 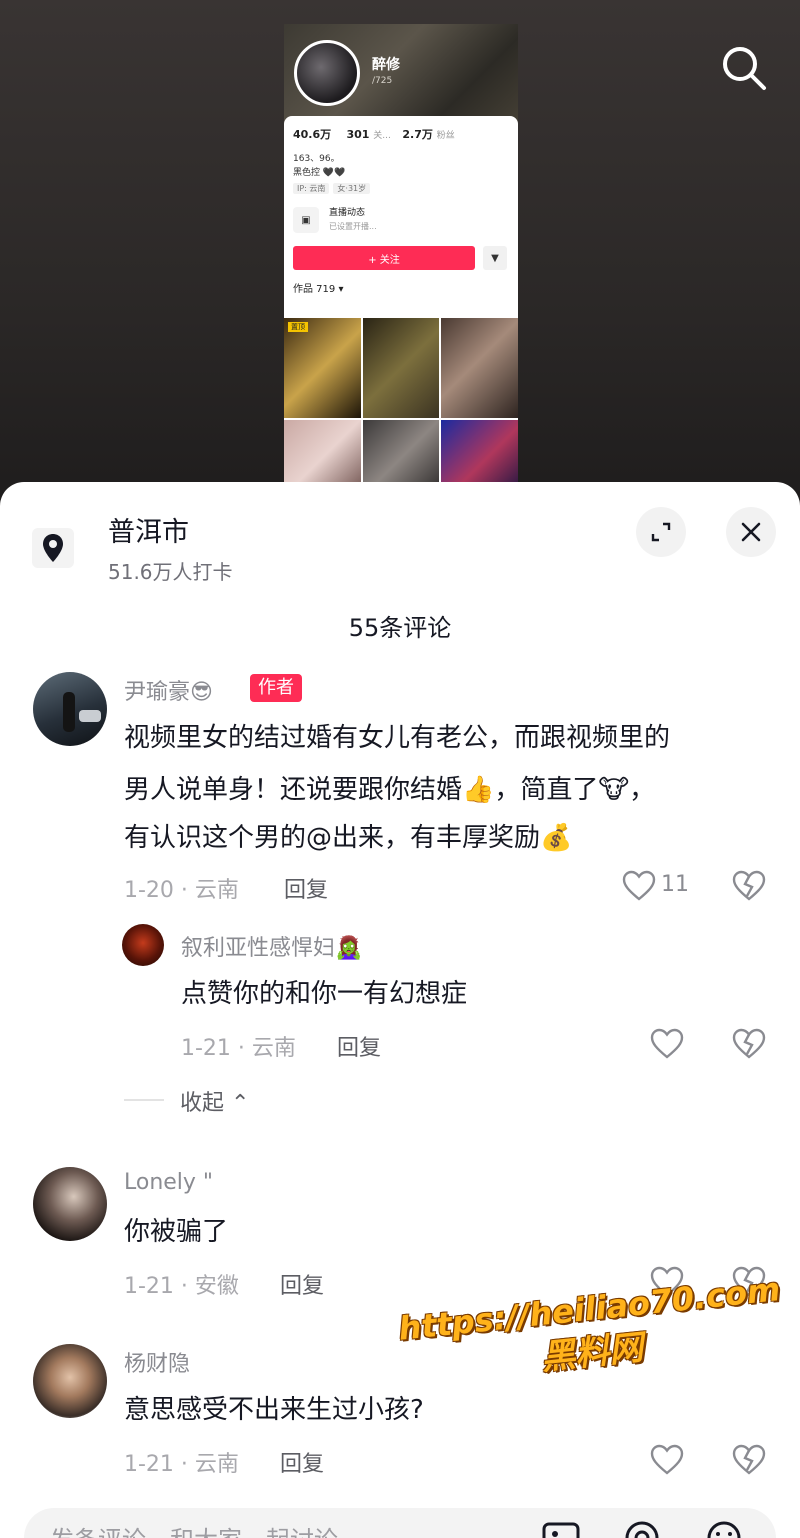 What do you see at coordinates (384, 258) in the screenshot?
I see `follow-button: + 关注` at bounding box center [384, 258].